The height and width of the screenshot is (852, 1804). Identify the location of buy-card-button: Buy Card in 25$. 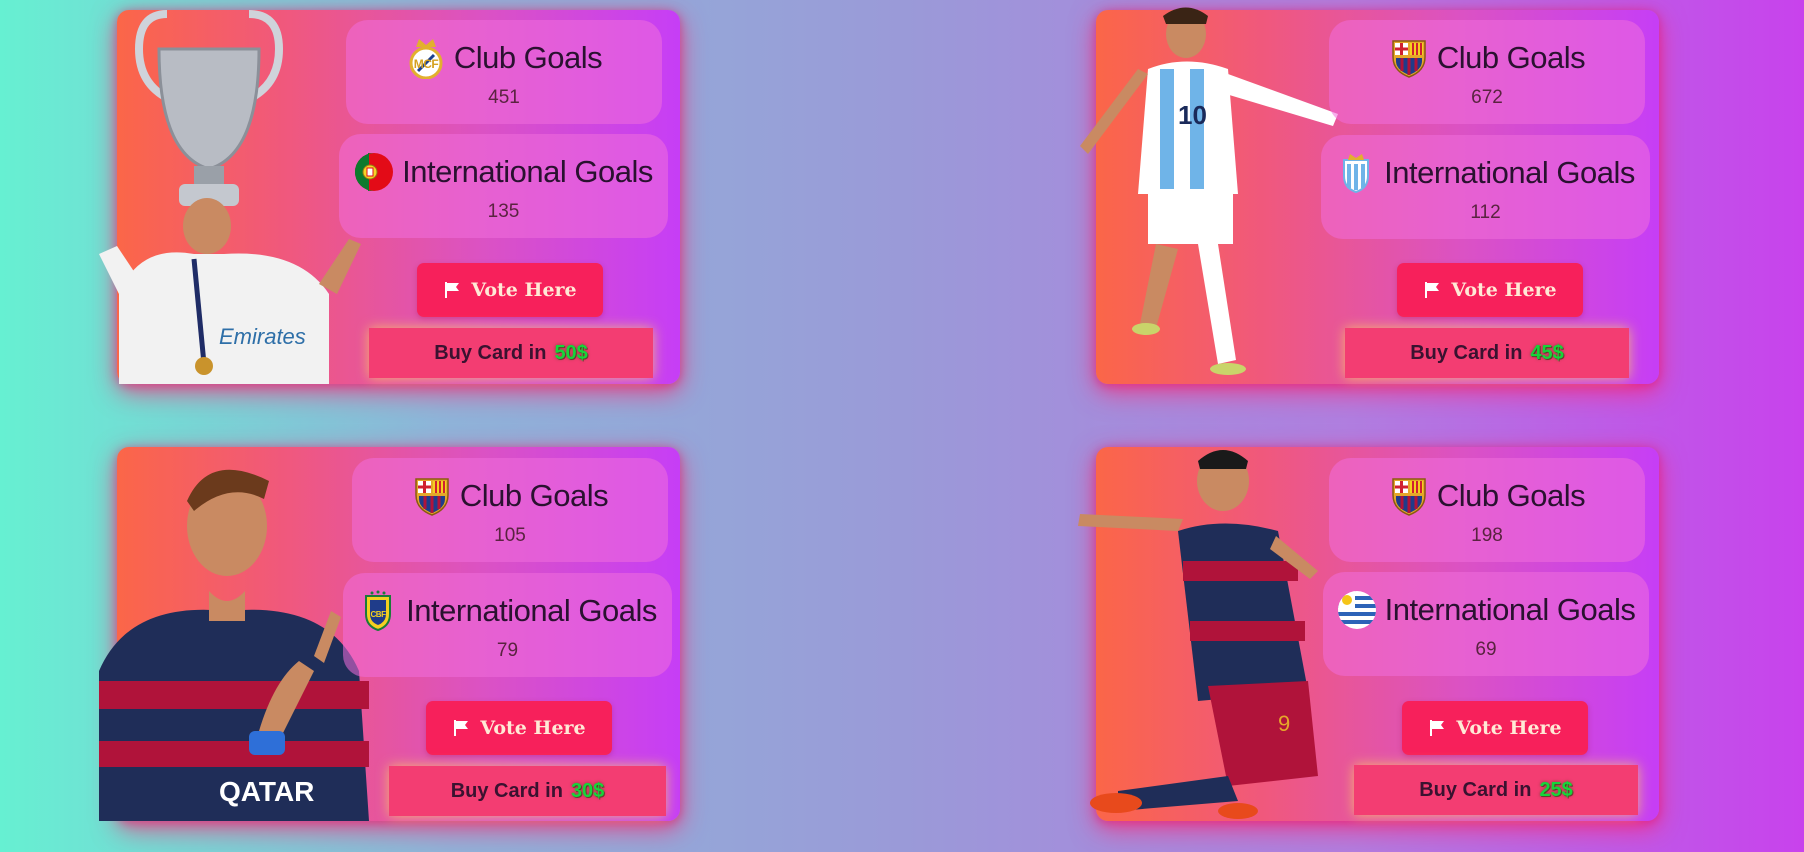
(1496, 790).